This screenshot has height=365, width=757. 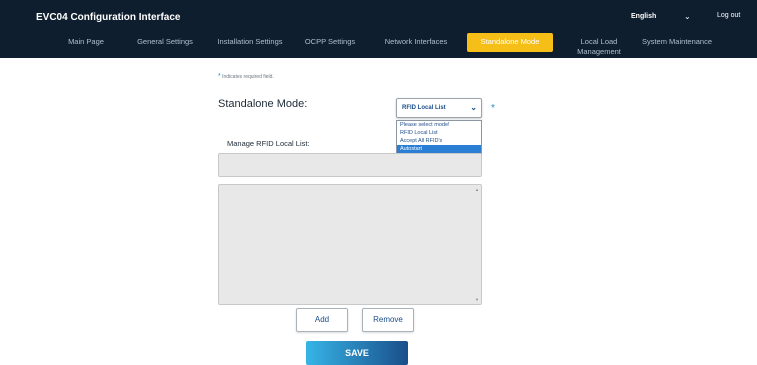 What do you see at coordinates (357, 353) in the screenshot?
I see `save-button: SAVE` at bounding box center [357, 353].